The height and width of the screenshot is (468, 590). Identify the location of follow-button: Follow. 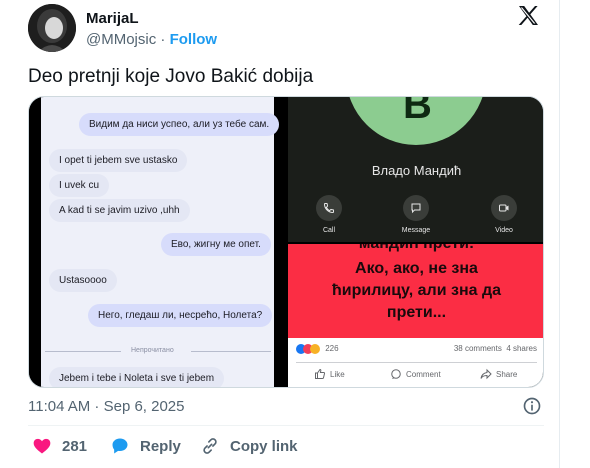
(194, 39).